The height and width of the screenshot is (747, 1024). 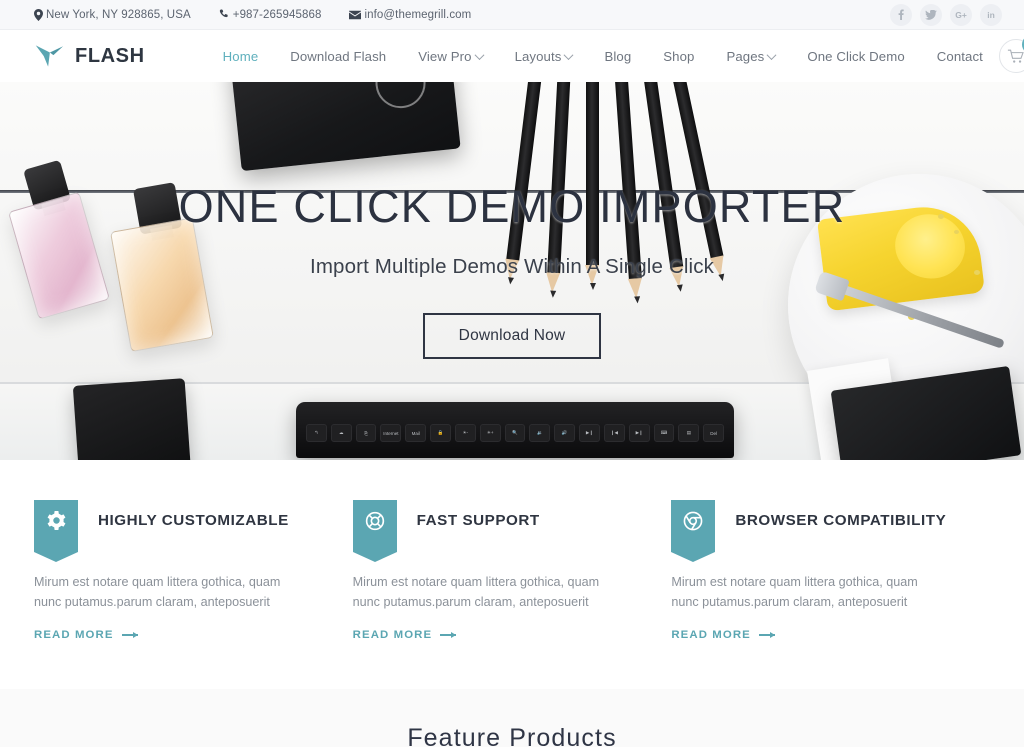 What do you see at coordinates (931, 14) in the screenshot?
I see `social-twitter-icon` at bounding box center [931, 14].